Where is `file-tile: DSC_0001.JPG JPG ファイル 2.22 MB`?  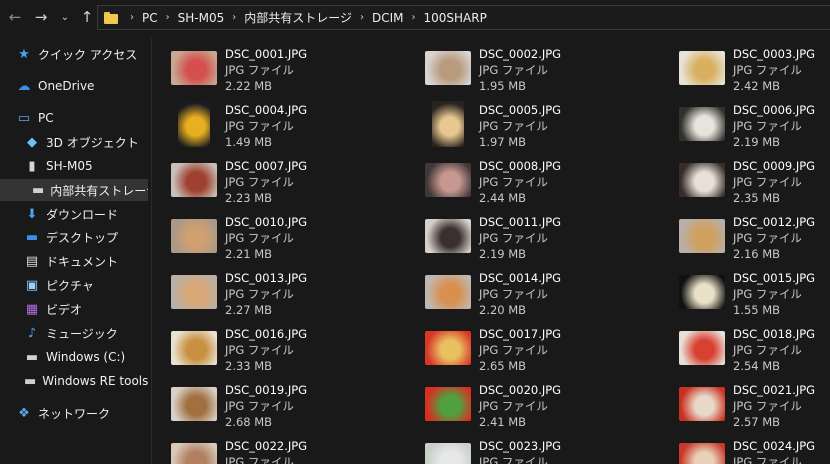
file-tile: DSC_0001.JPG JPG ファイル 2.22 MB is located at coordinates (272, 68).